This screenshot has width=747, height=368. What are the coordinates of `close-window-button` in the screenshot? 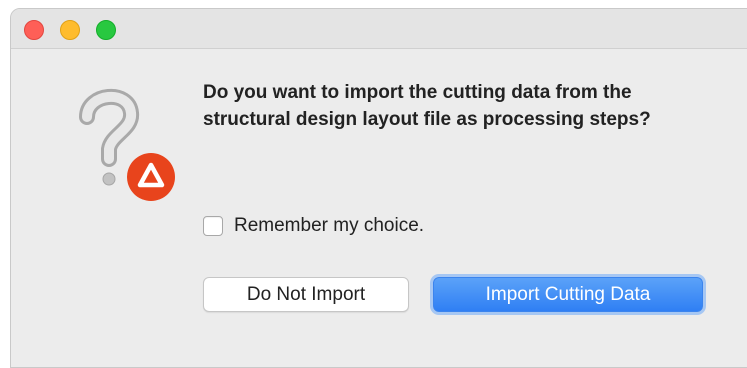 It's located at (34, 30).